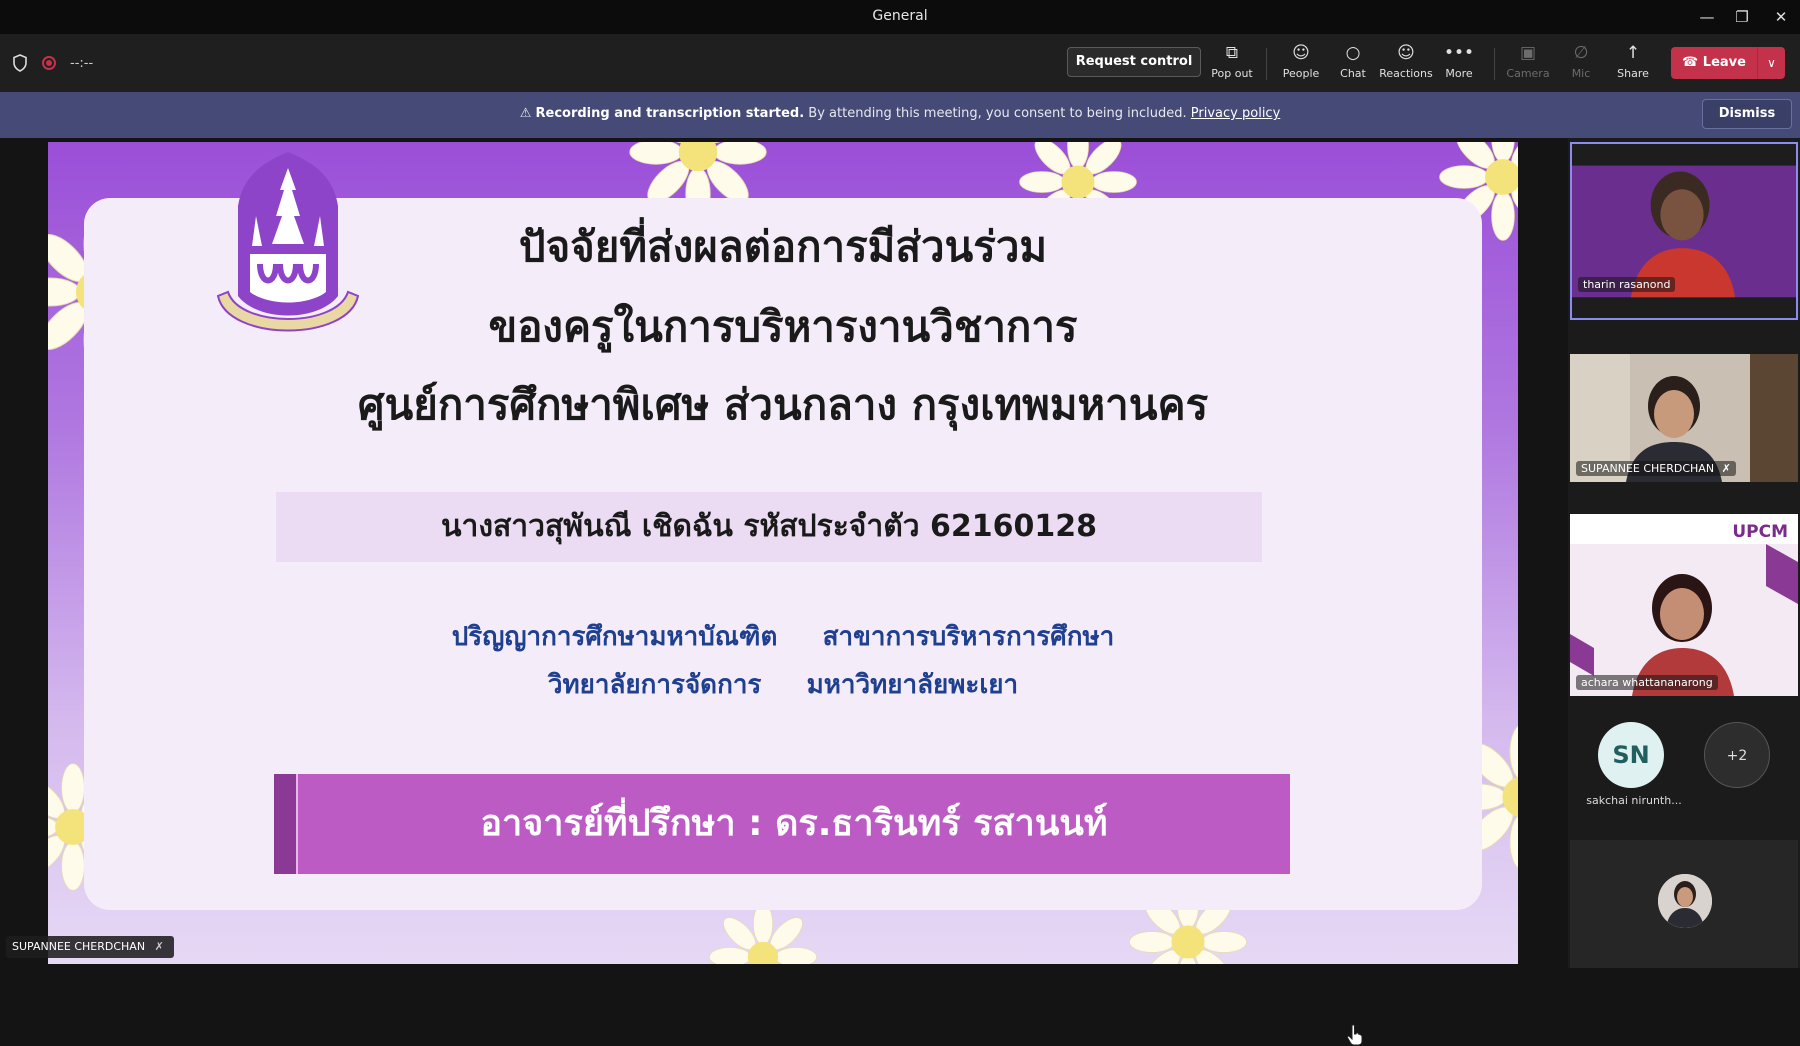 The width and height of the screenshot is (1800, 1046). Describe the element at coordinates (783, 684) in the screenshot. I see `degree-line-2: วิทยาลัยการจัดการ มหาวิทยาลัยพะเยา` at that location.